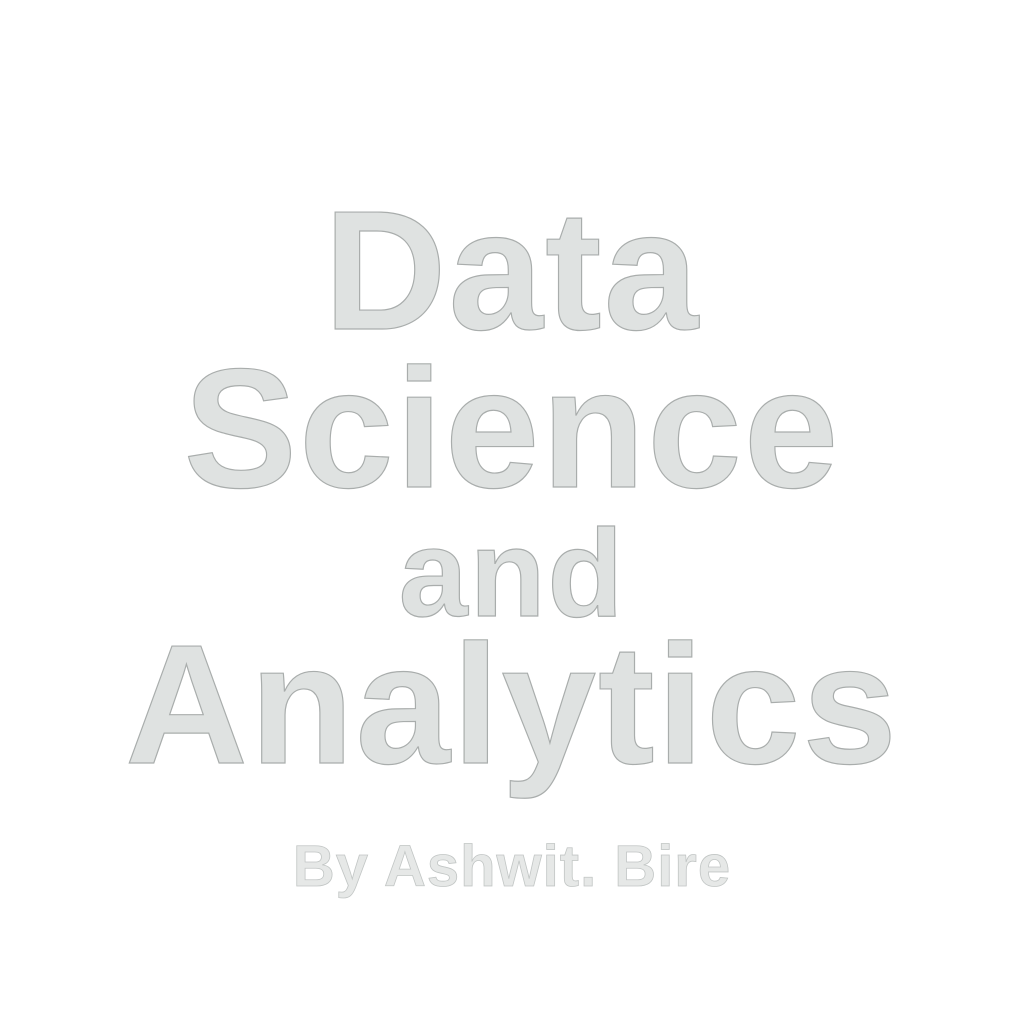 This screenshot has height=1024, width=1024. What do you see at coordinates (512, 429) in the screenshot?
I see `title-line-science: Science` at bounding box center [512, 429].